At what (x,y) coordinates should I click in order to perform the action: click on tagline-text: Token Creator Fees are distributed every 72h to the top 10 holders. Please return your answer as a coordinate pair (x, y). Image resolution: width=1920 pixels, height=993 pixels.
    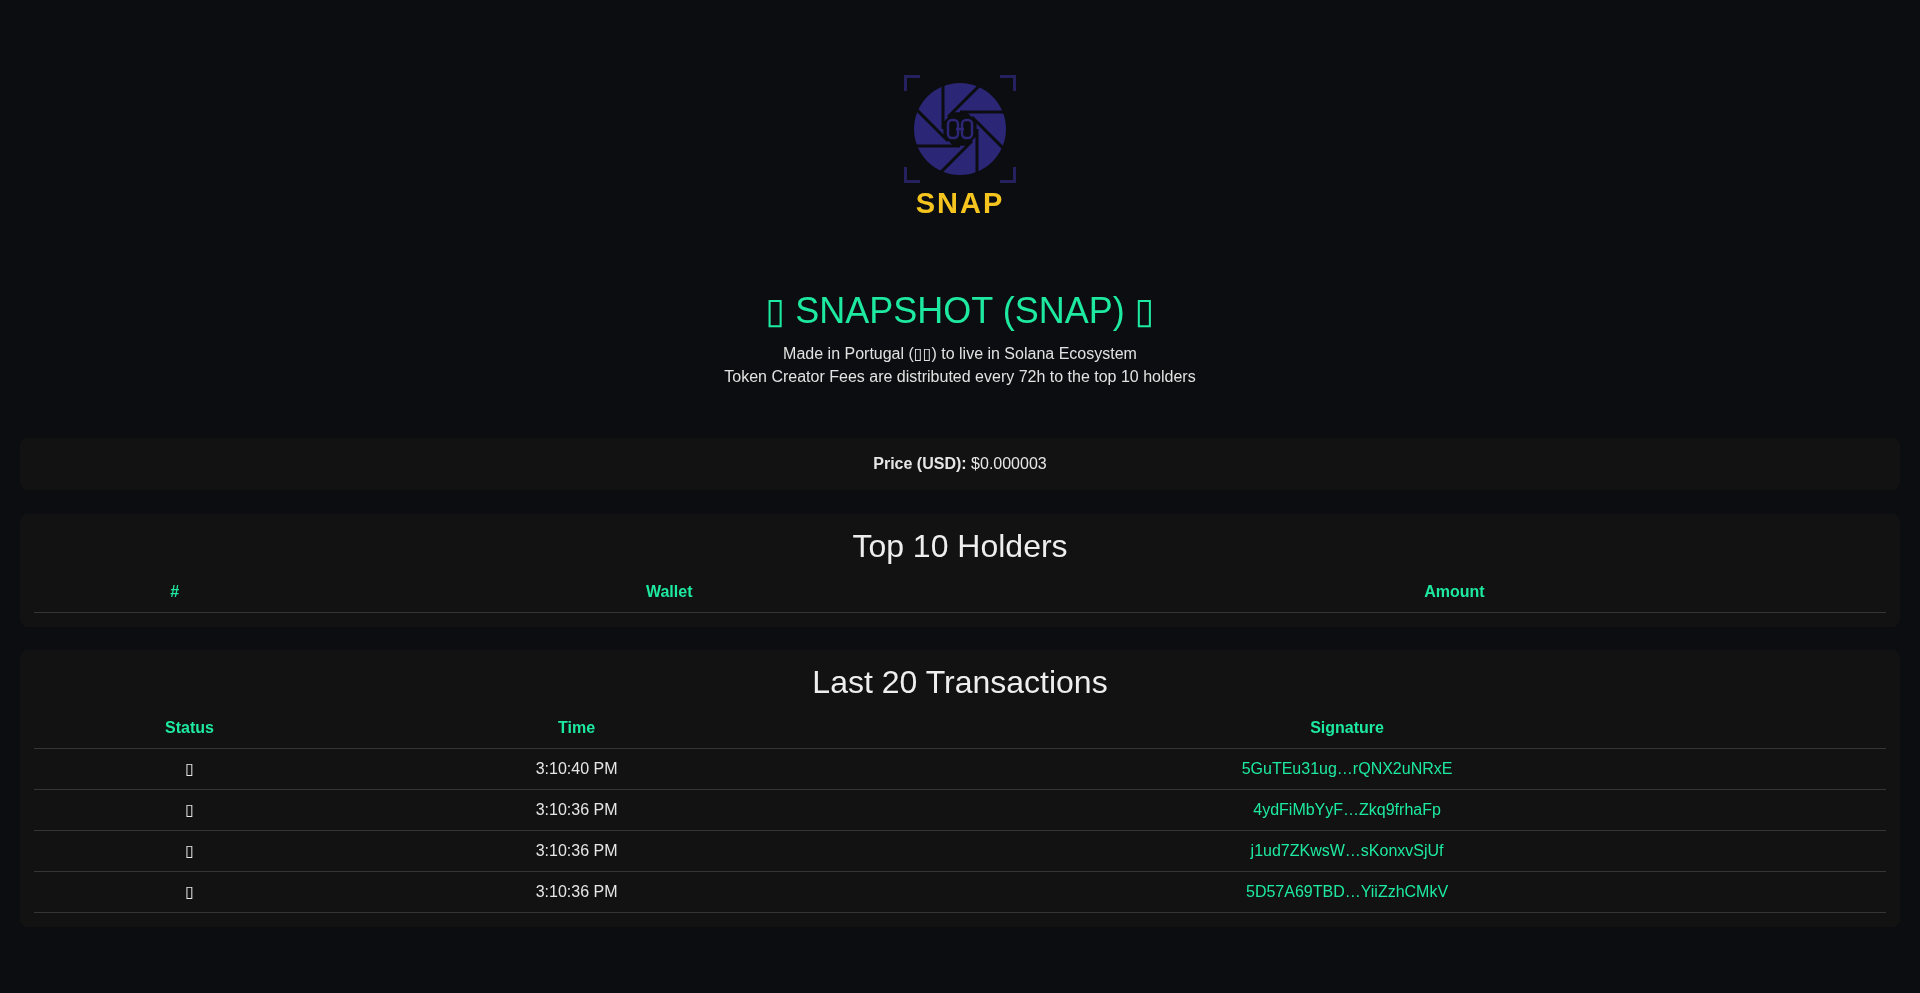
    Looking at the image, I should click on (960, 377).